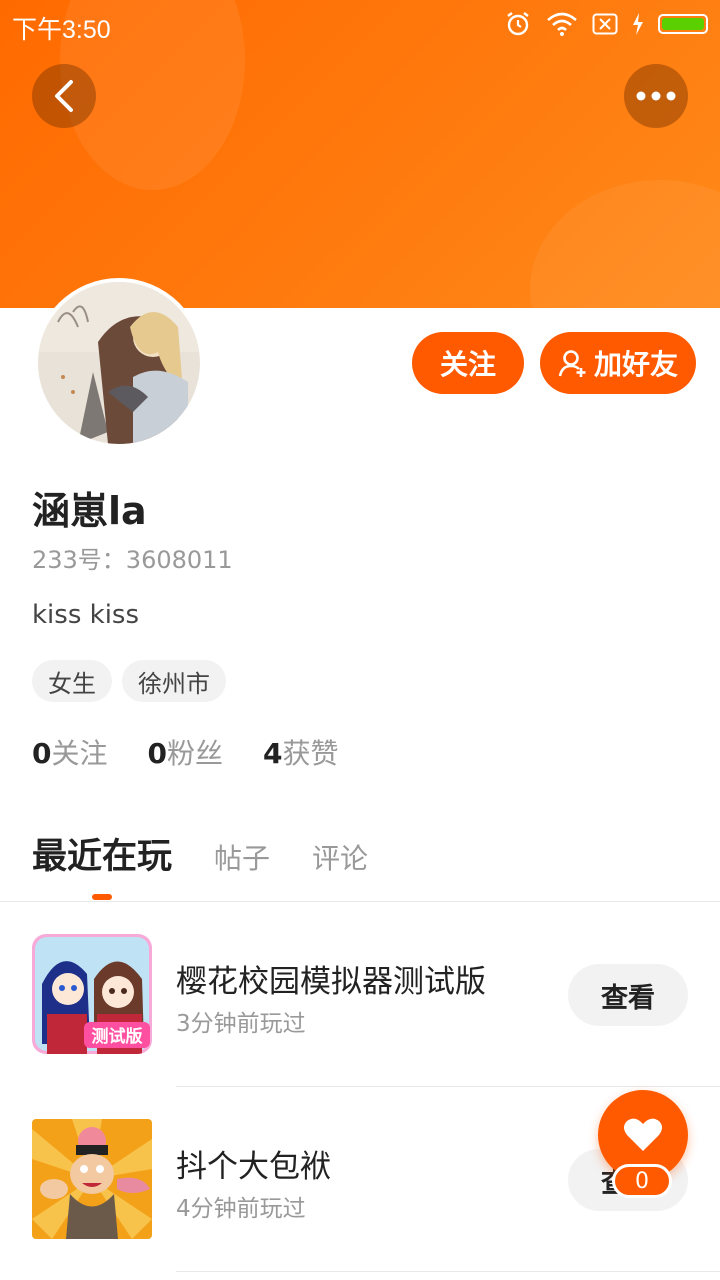 The image size is (720, 1280). I want to click on back-button, so click(64, 96).